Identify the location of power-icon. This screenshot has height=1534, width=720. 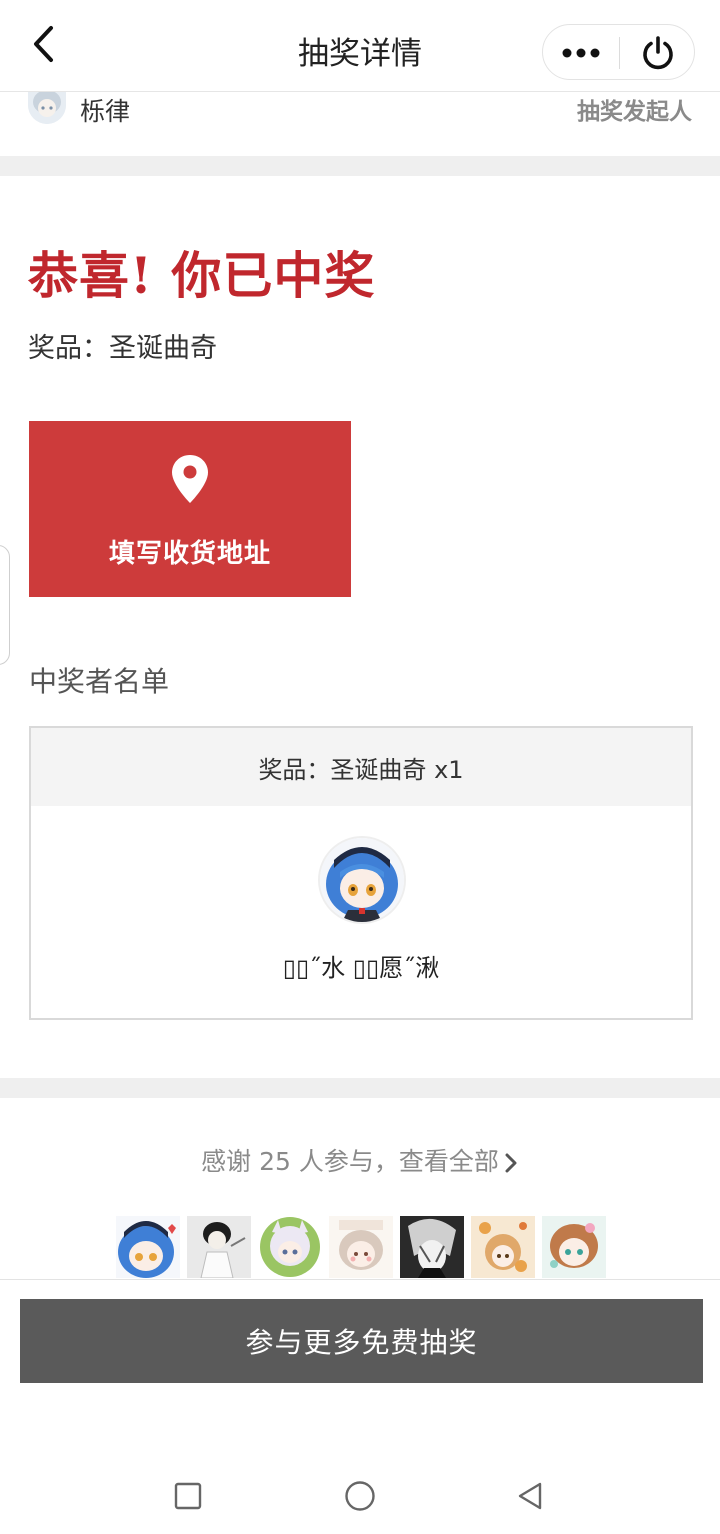
(658, 53).